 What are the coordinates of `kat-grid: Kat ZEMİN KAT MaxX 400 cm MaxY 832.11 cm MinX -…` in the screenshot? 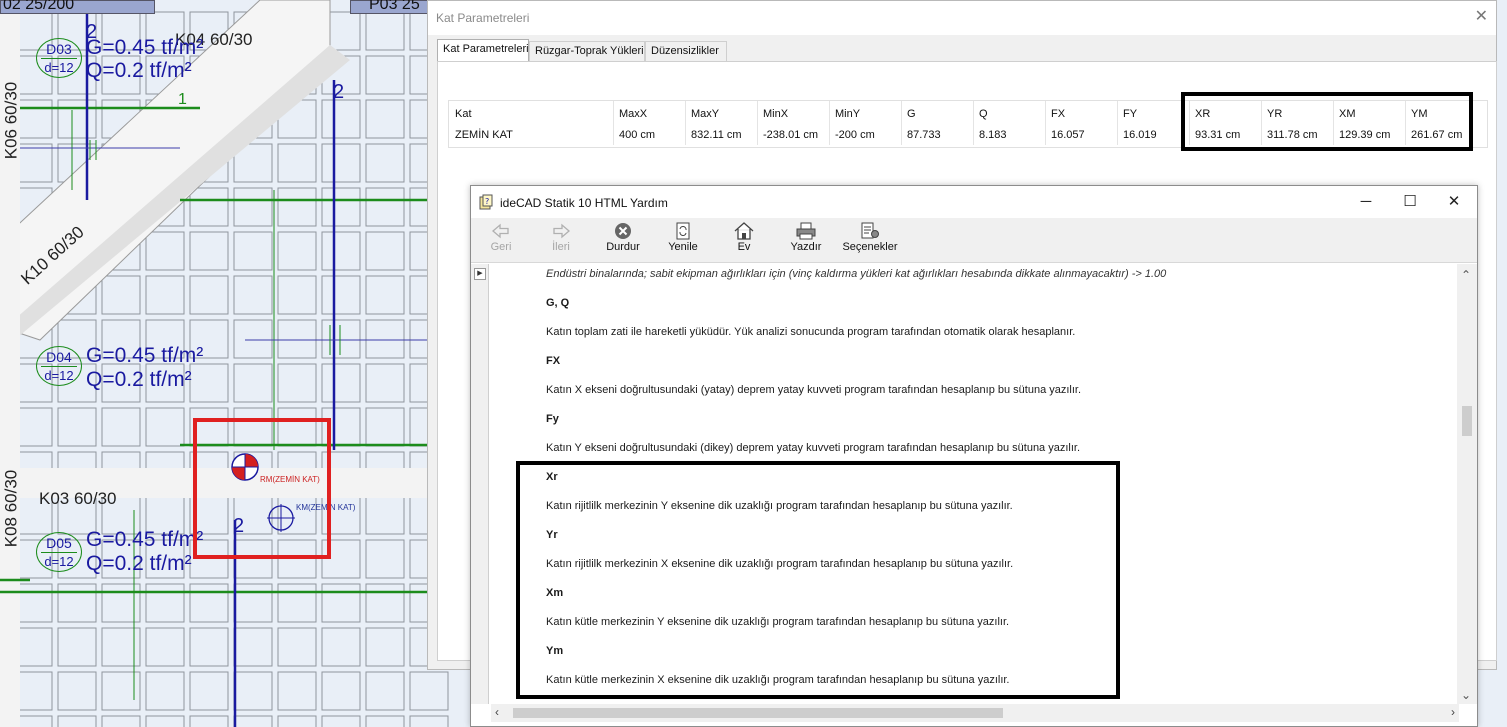 It's located at (968, 124).